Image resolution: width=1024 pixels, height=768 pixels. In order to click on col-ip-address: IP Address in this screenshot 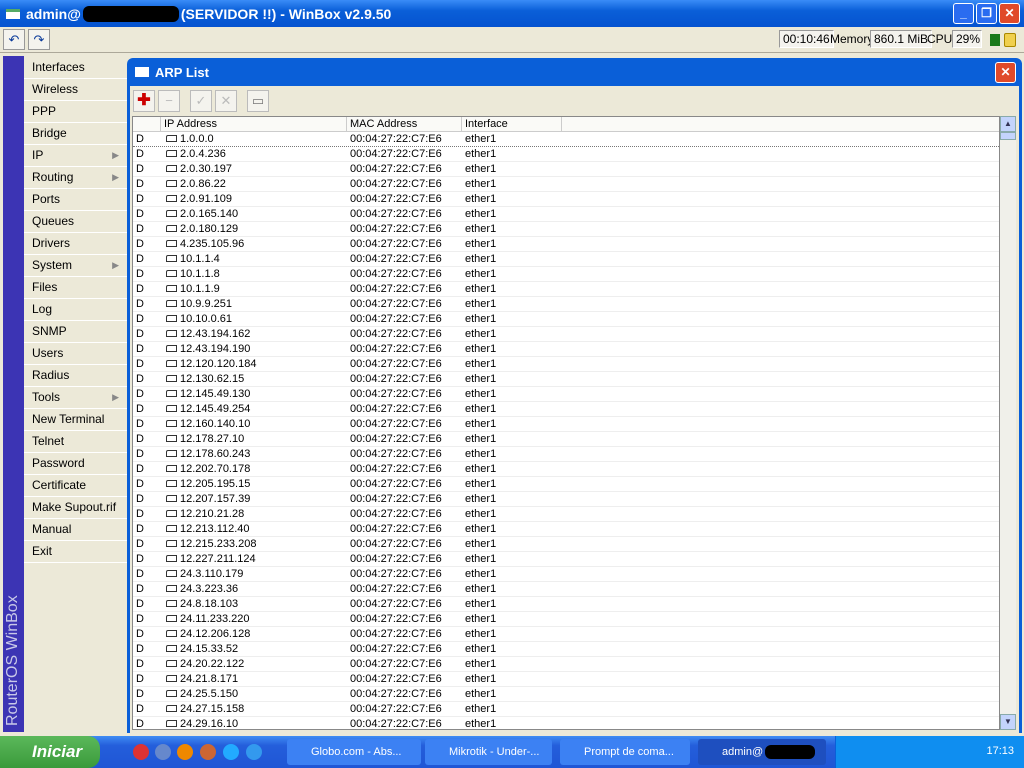, I will do `click(254, 124)`.